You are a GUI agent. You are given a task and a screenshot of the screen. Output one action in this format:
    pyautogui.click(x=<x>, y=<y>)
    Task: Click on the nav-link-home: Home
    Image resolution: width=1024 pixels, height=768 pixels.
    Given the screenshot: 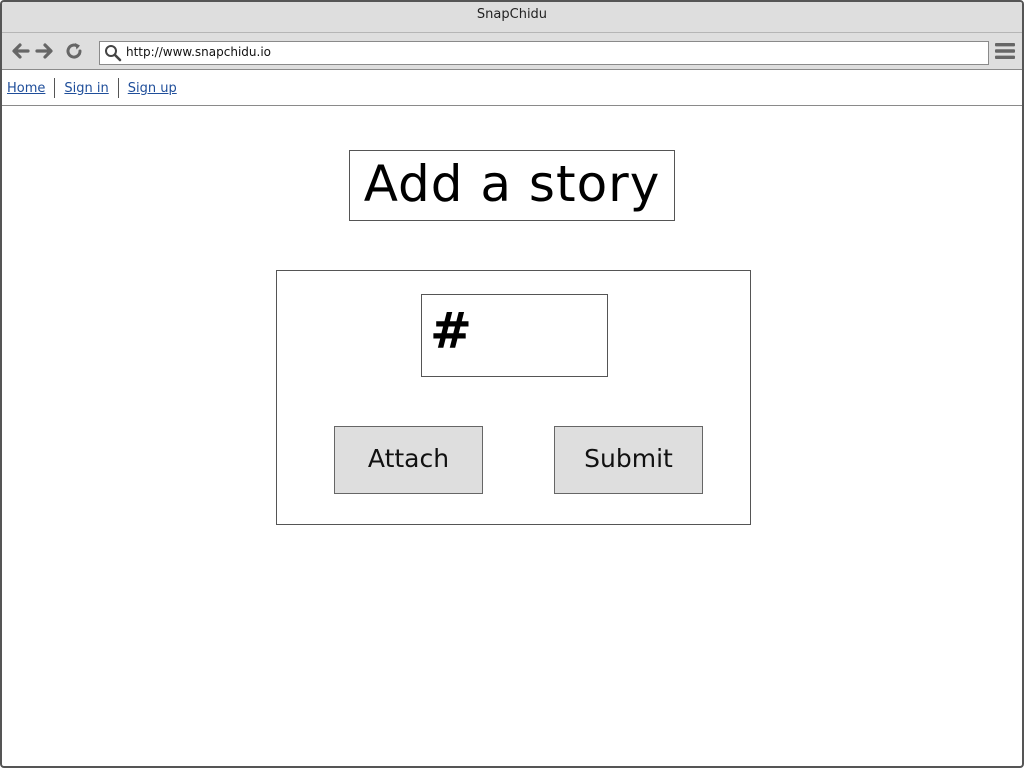 What is the action you would take?
    pyautogui.click(x=26, y=88)
    